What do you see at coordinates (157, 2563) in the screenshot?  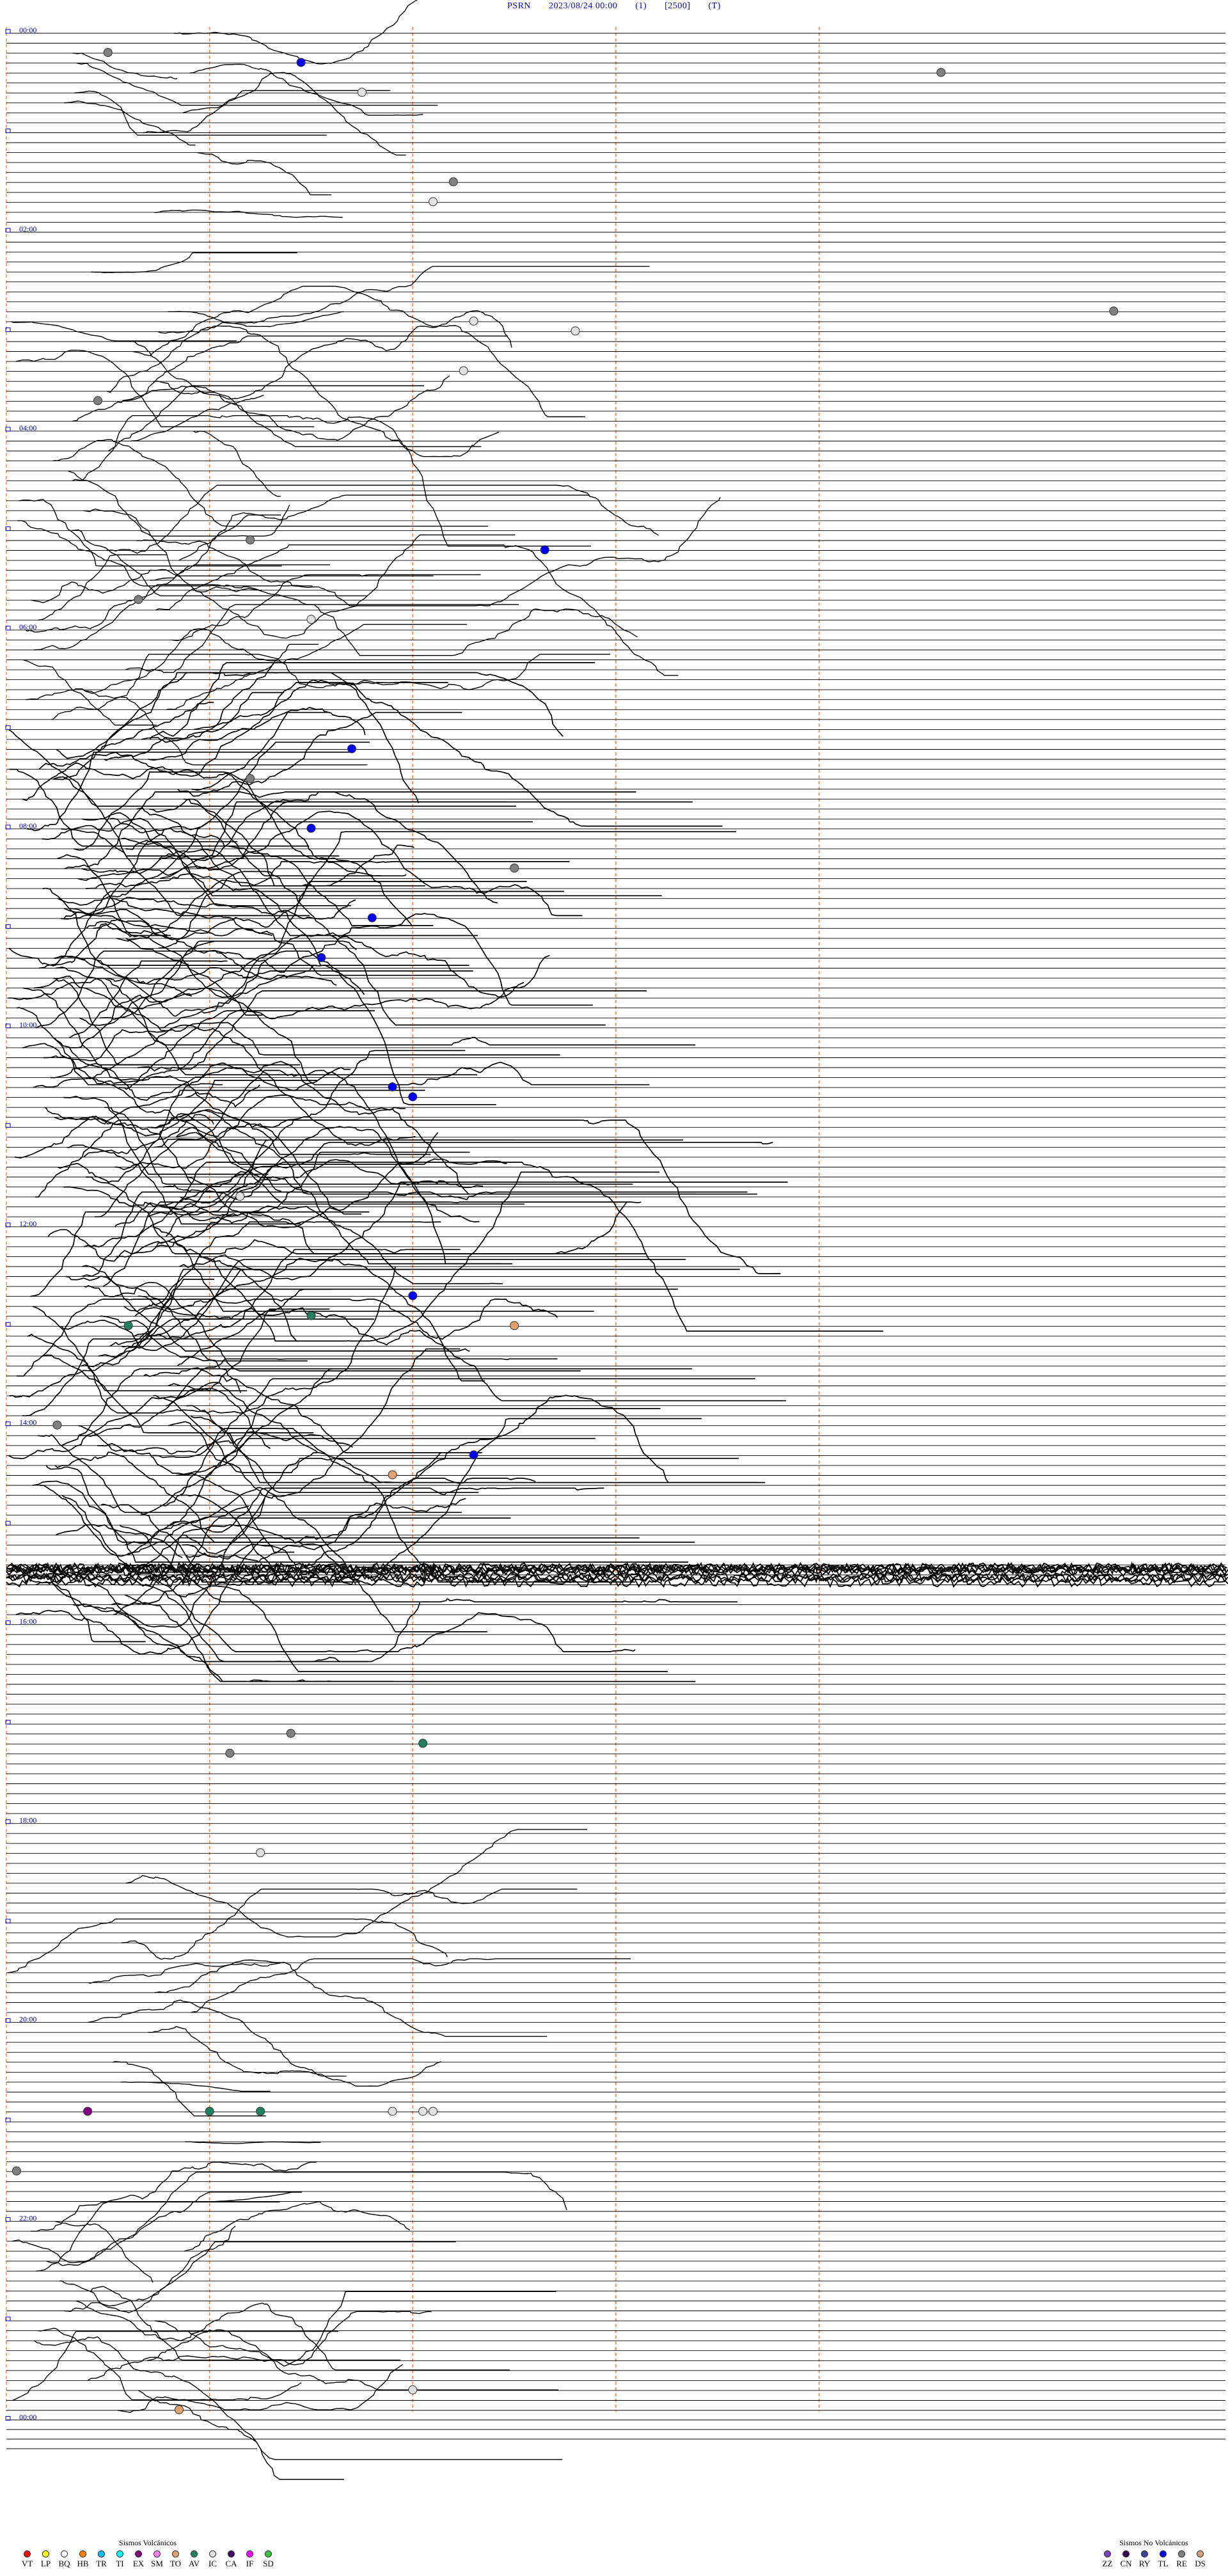 I see `legend-code: SM` at bounding box center [157, 2563].